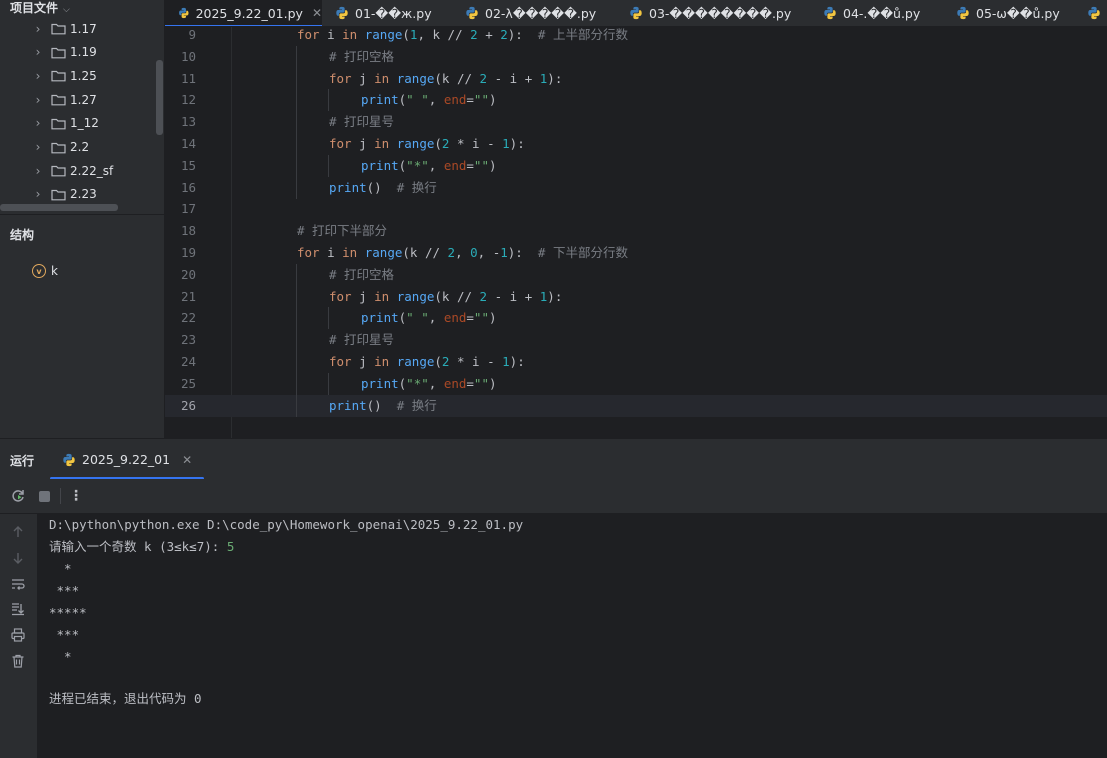 The width and height of the screenshot is (1107, 758). Describe the element at coordinates (76, 496) in the screenshot. I see `more-options-button: ⋮` at that location.